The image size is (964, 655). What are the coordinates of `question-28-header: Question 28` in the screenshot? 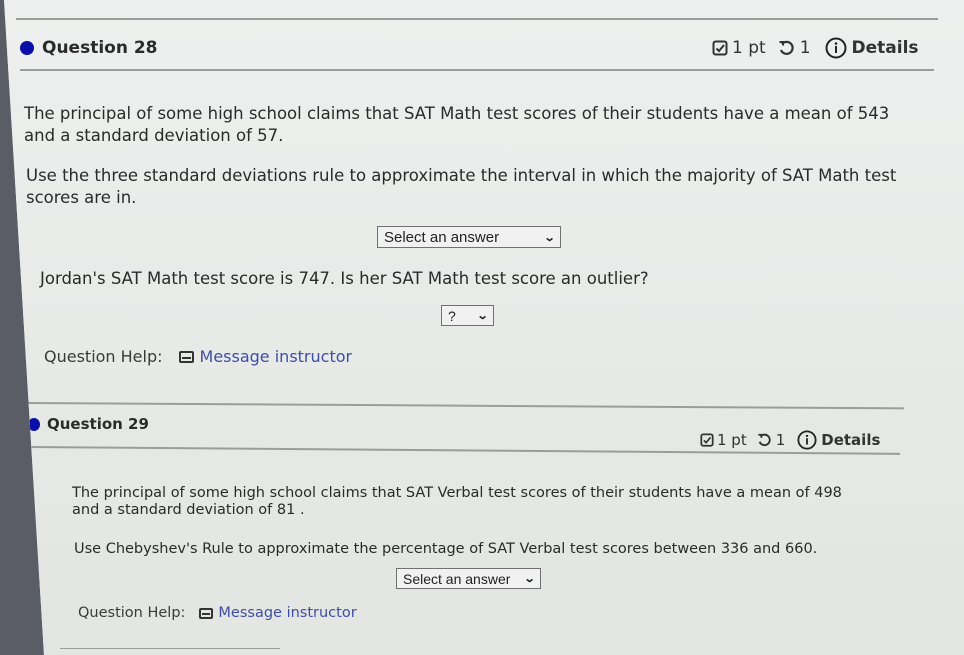 It's located at (89, 48).